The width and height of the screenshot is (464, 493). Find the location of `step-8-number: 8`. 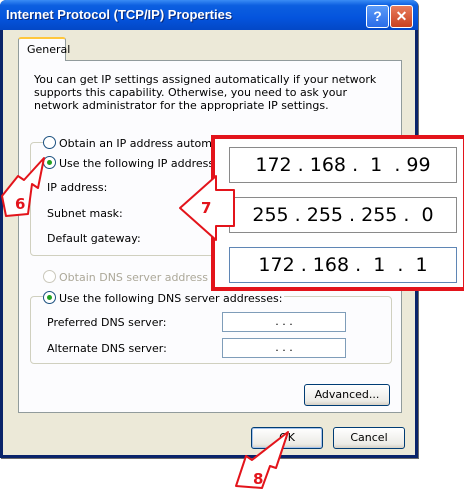

step-8-number: 8 is located at coordinates (258, 479).